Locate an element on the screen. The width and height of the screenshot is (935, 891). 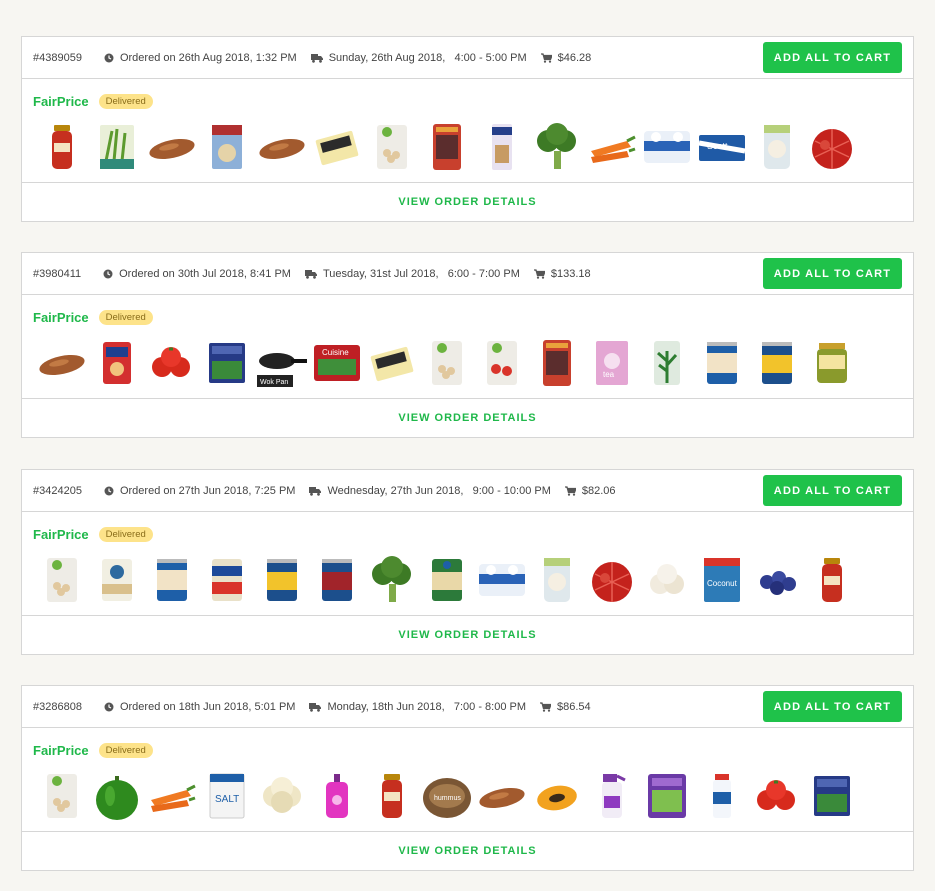
pink-tea-box-icon: tea is located at coordinates (611, 362).